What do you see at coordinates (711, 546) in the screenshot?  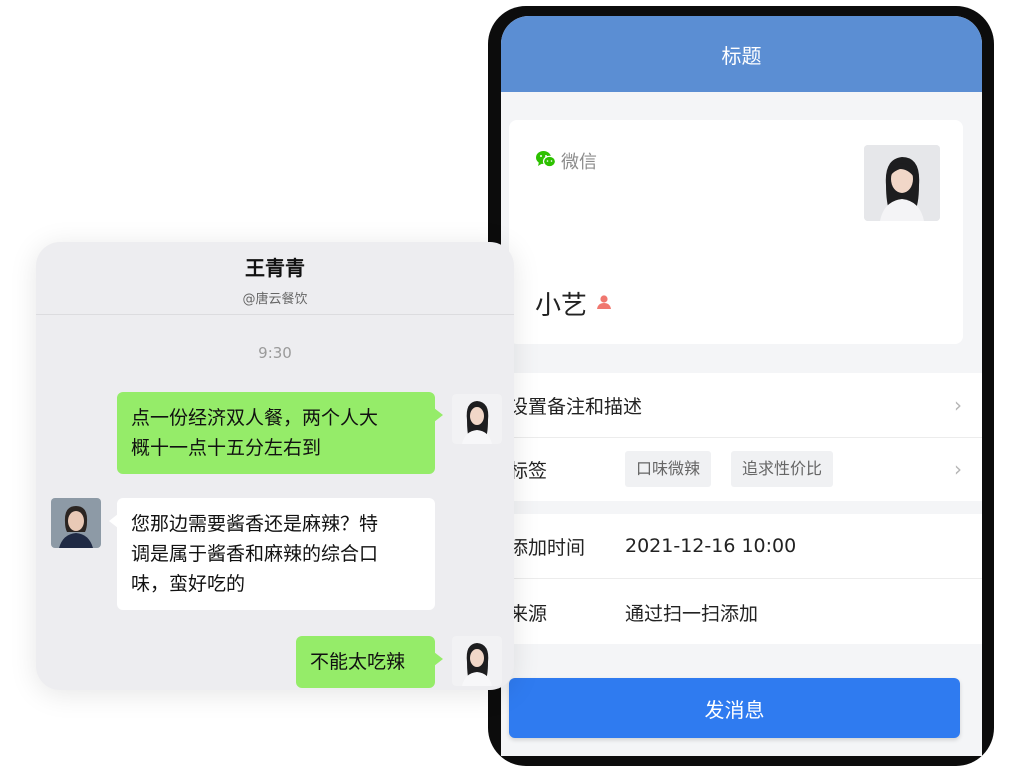 I see `added-time-value: 2021-12-16 10:00` at bounding box center [711, 546].